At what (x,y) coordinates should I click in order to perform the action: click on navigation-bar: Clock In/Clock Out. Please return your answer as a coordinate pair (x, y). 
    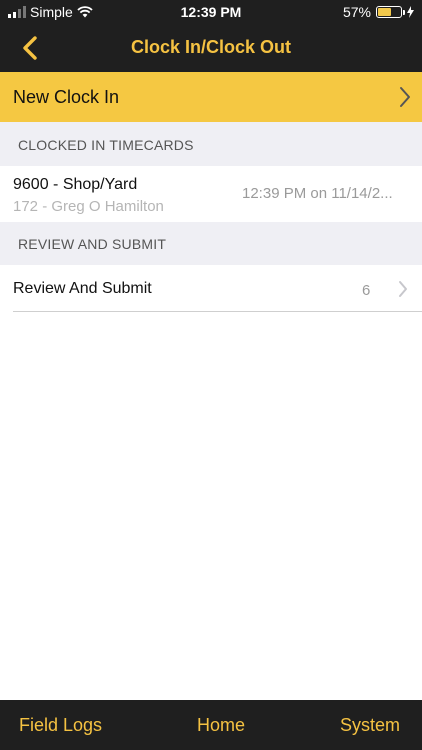
    Looking at the image, I should click on (211, 48).